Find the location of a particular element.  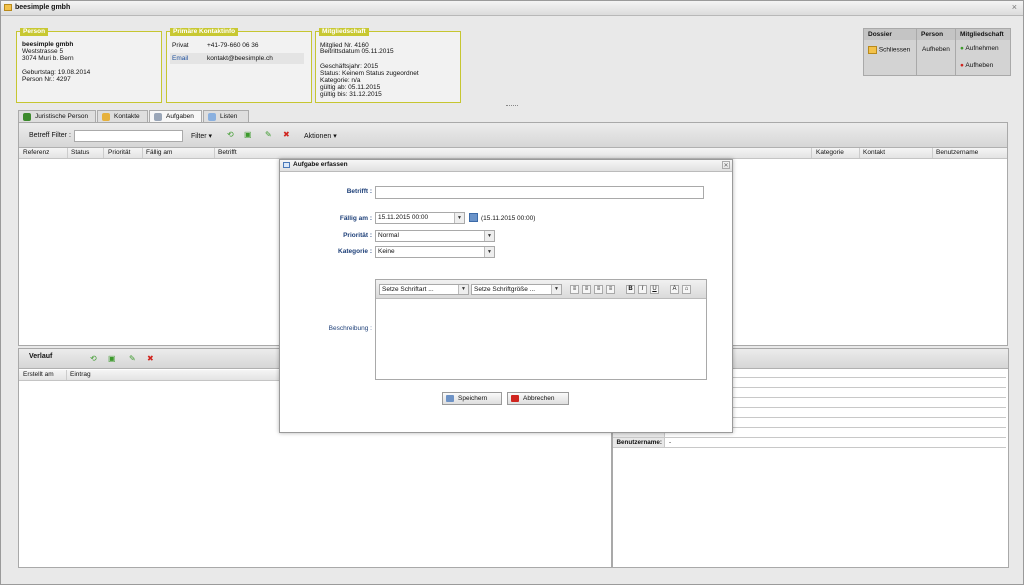

person-group-header: Person is located at coordinates (936, 34).